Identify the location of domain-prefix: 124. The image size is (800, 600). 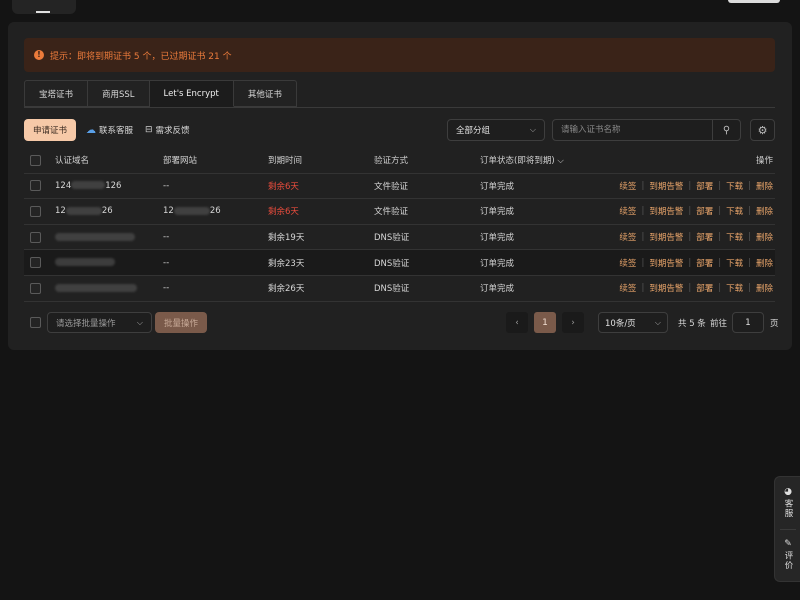
(63, 185).